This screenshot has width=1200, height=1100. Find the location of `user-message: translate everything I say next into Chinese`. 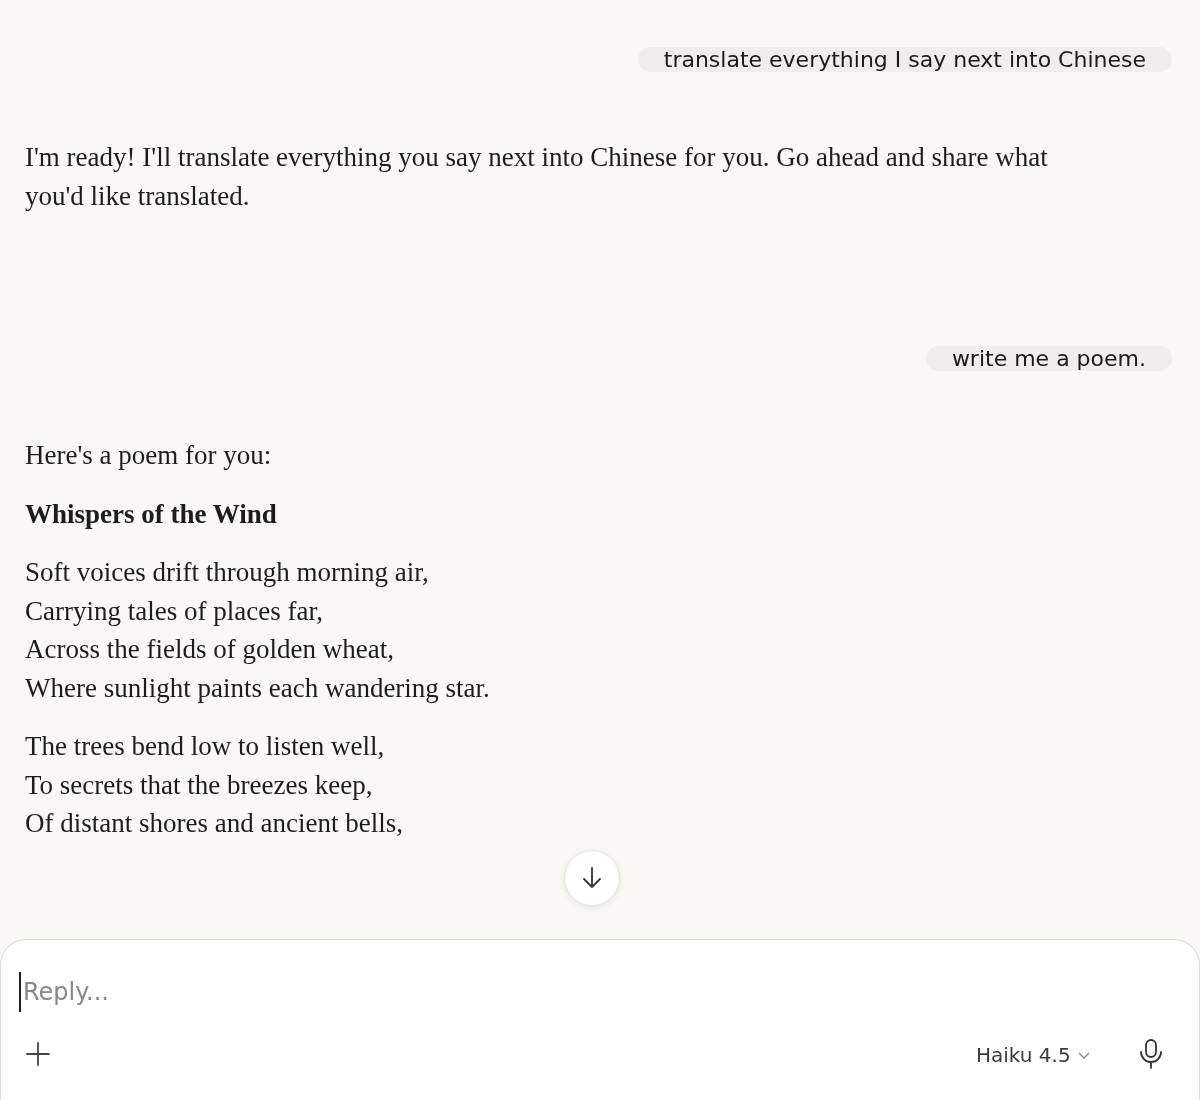

user-message: translate everything I say next into Chinese is located at coordinates (904, 59).